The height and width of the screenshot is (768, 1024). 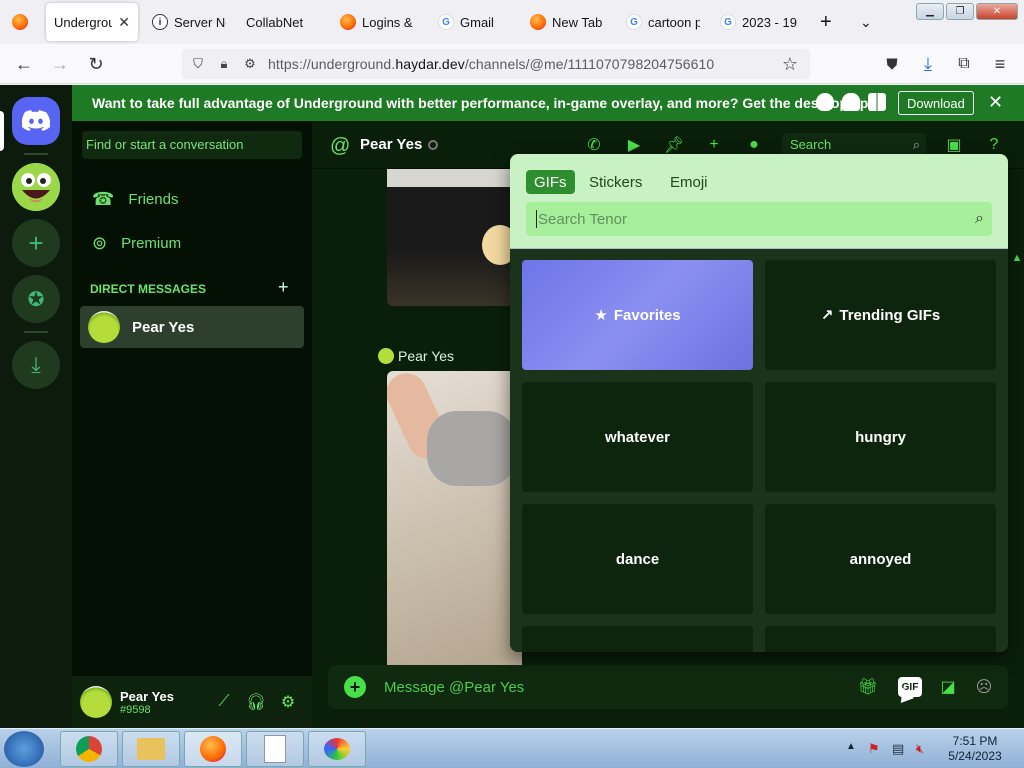 What do you see at coordinates (827, 315) in the screenshot?
I see `trending-icon: ↗` at bounding box center [827, 315].